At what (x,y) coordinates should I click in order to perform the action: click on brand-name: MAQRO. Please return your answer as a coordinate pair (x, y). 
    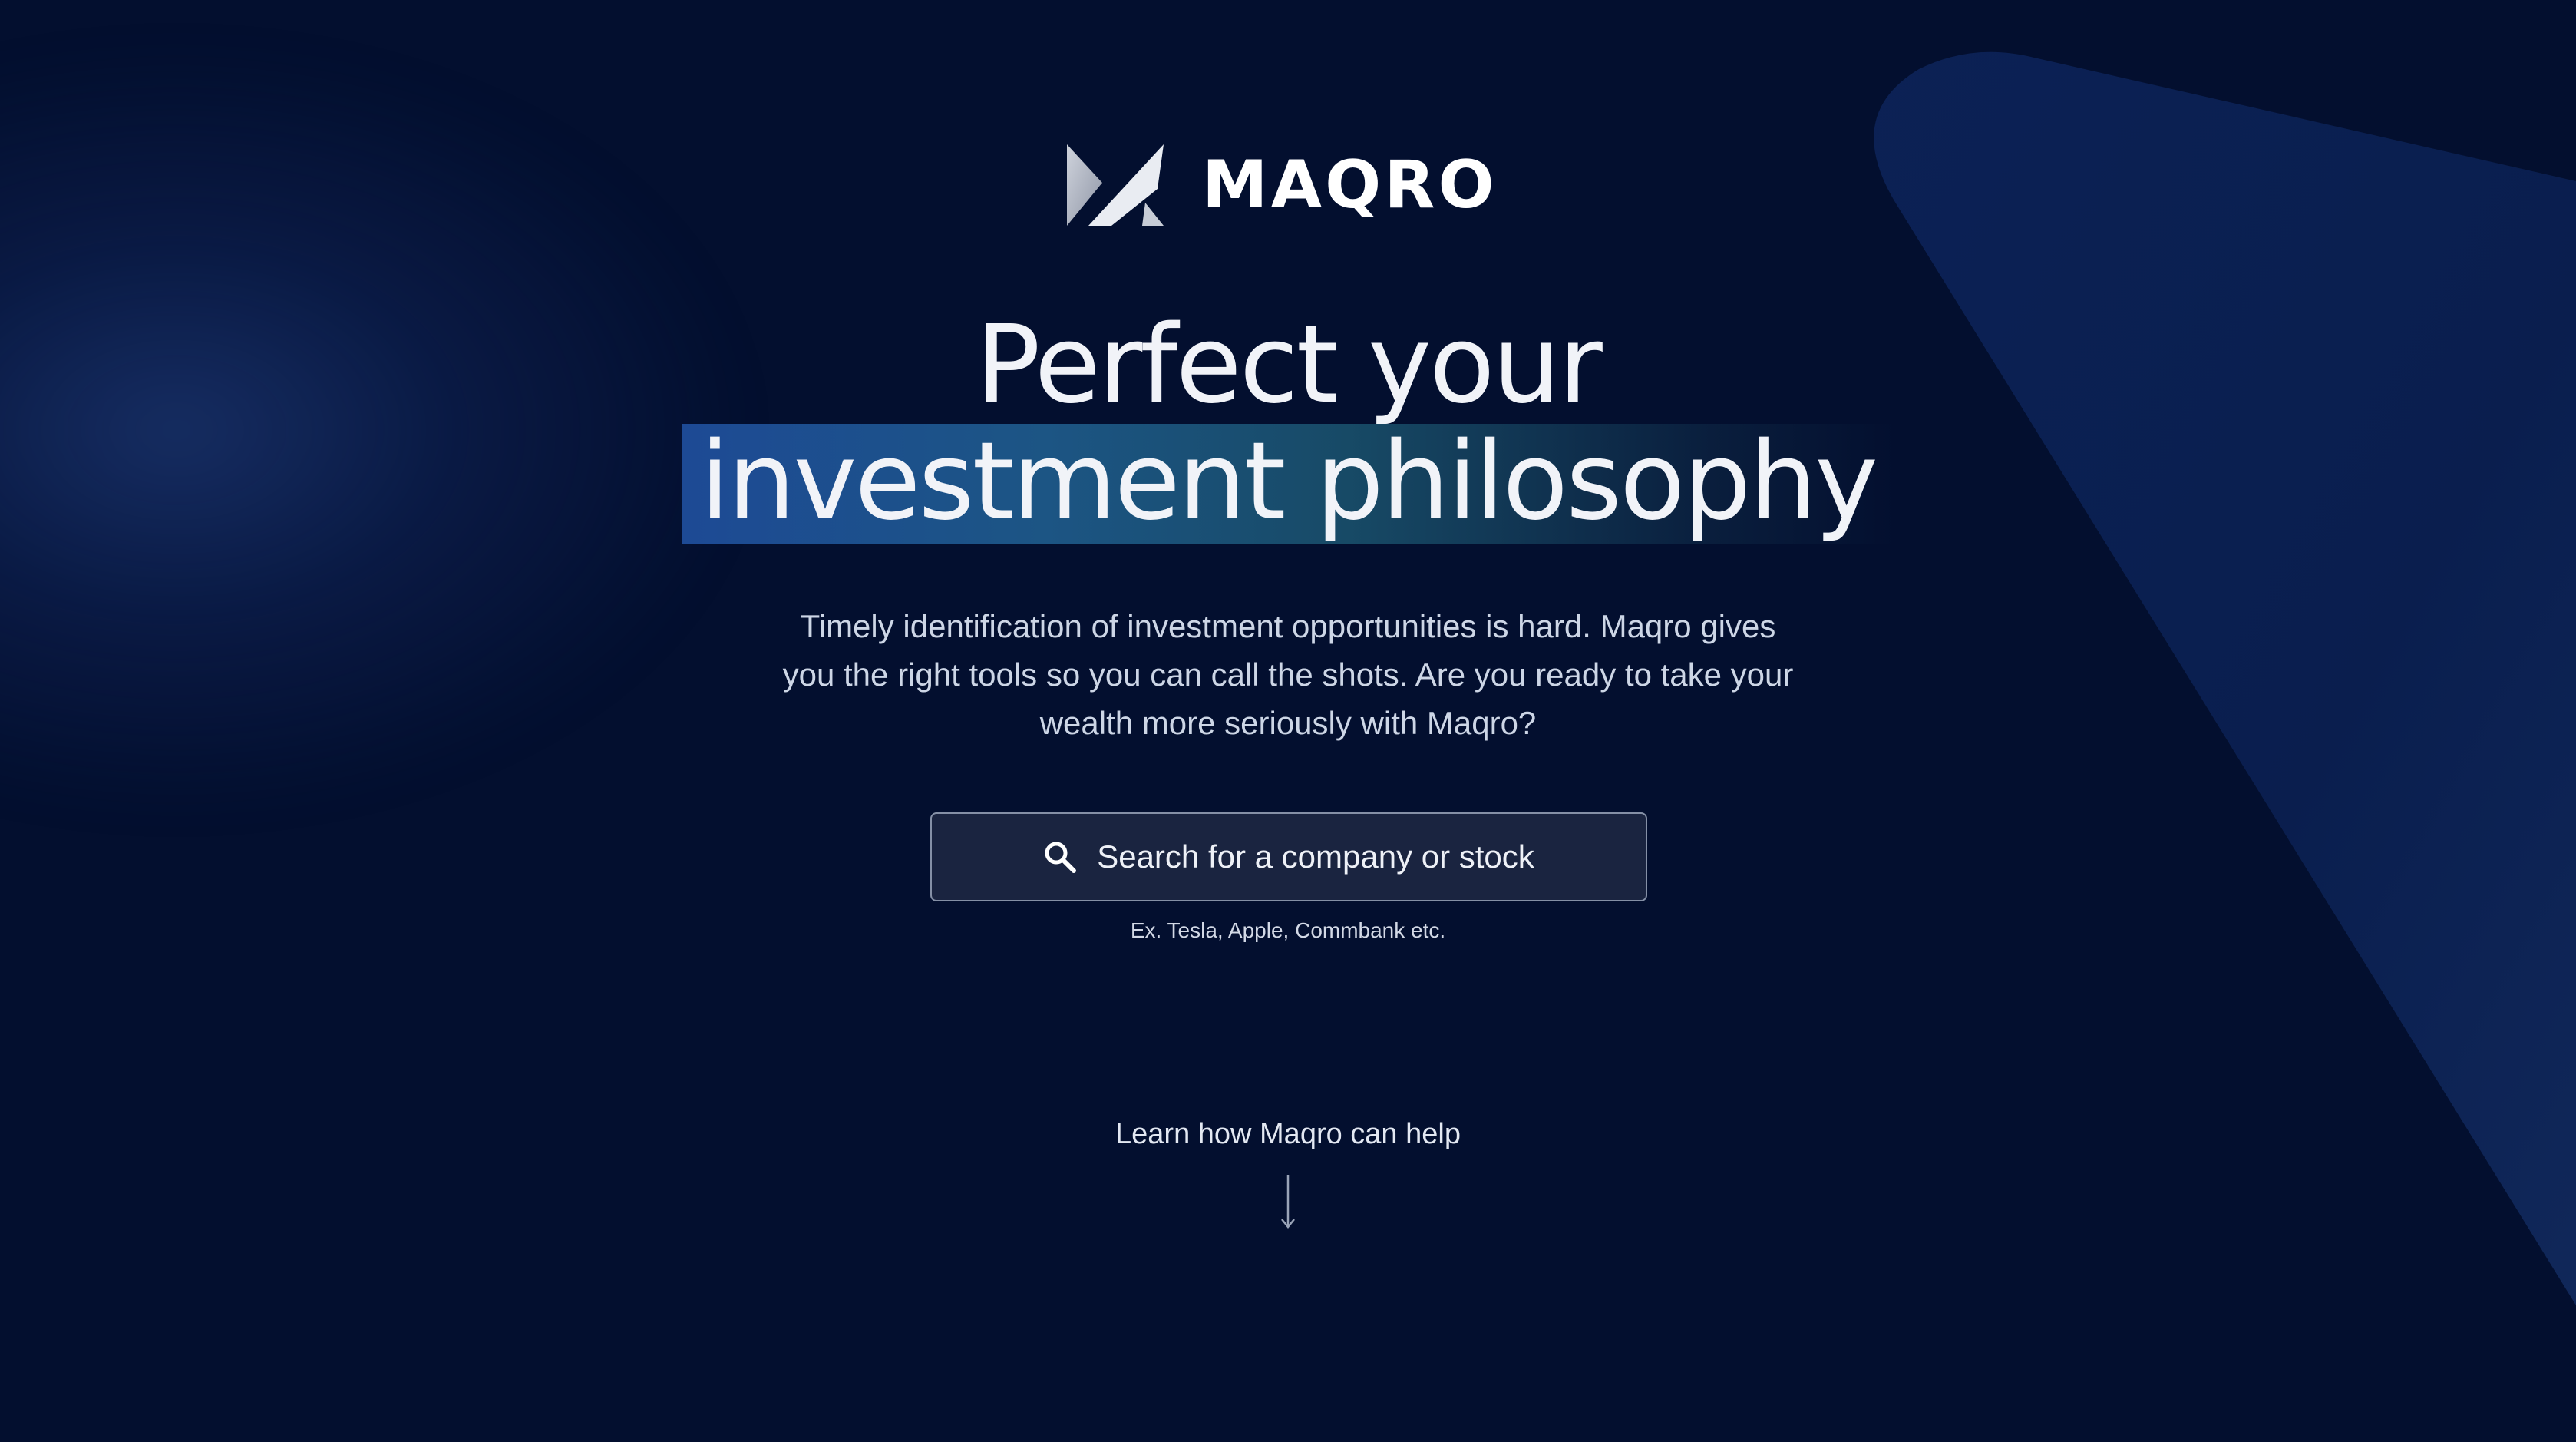
    Looking at the image, I should click on (1350, 185).